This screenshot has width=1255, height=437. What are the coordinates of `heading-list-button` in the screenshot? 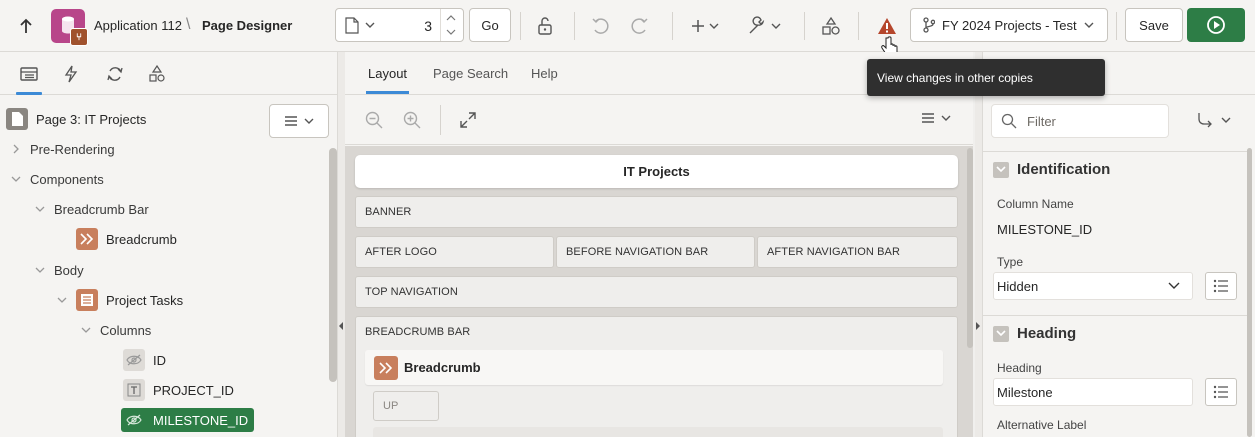 It's located at (1221, 392).